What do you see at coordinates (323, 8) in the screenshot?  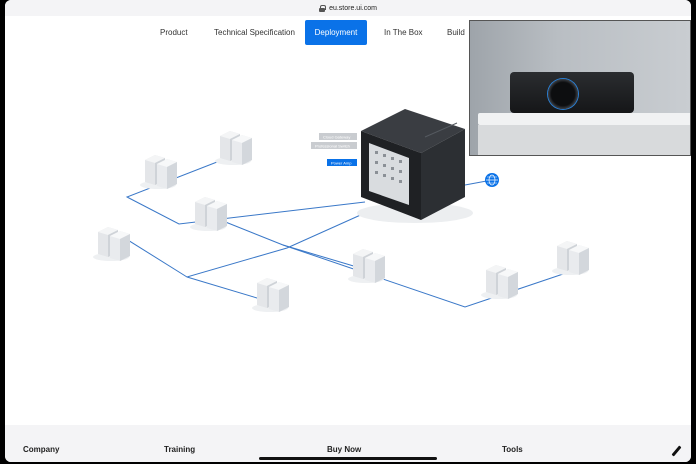 I see `lock-icon` at bounding box center [323, 8].